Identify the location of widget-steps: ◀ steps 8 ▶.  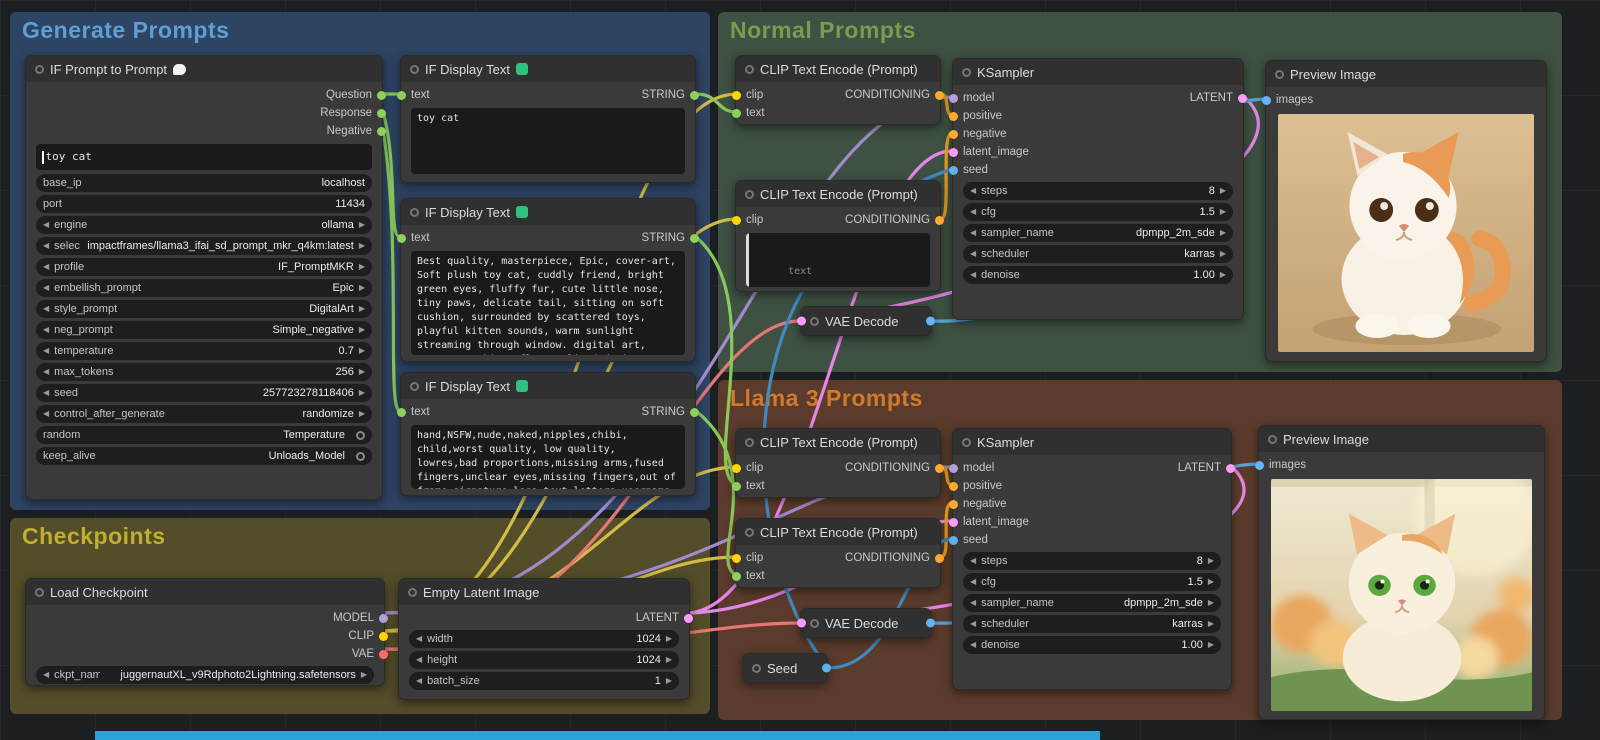
(1098, 191).